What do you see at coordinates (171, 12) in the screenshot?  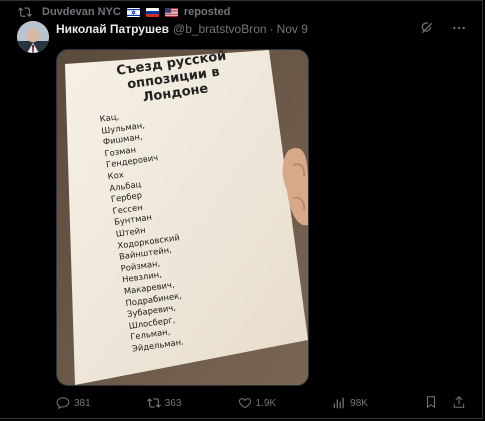 I see `usa-flag-icon` at bounding box center [171, 12].